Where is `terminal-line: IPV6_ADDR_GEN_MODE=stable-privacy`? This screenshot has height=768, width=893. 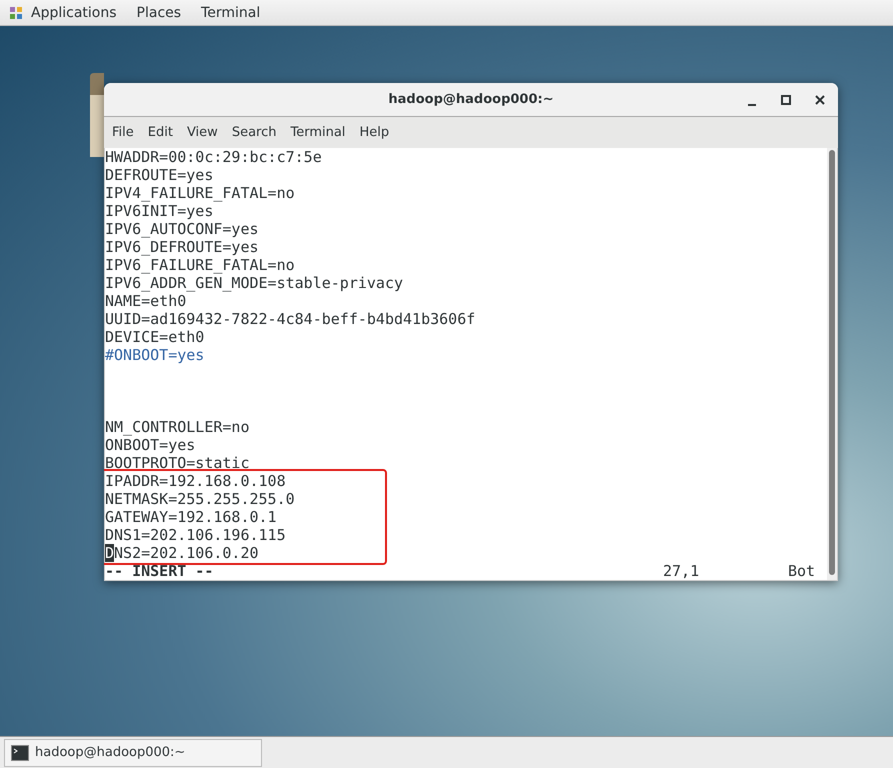 terminal-line: IPV6_ADDR_GEN_MODE=stable-privacy is located at coordinates (254, 283).